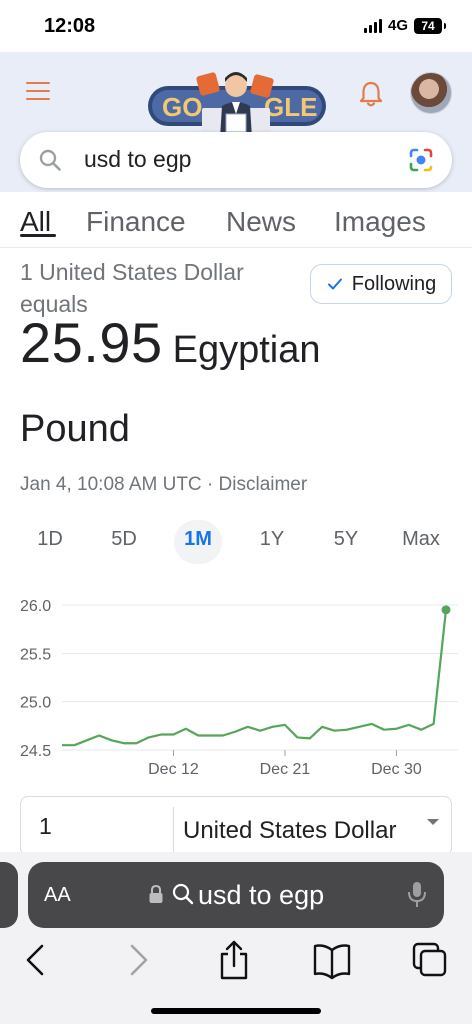  Describe the element at coordinates (38, 91) in the screenshot. I see `menu-icon` at that location.